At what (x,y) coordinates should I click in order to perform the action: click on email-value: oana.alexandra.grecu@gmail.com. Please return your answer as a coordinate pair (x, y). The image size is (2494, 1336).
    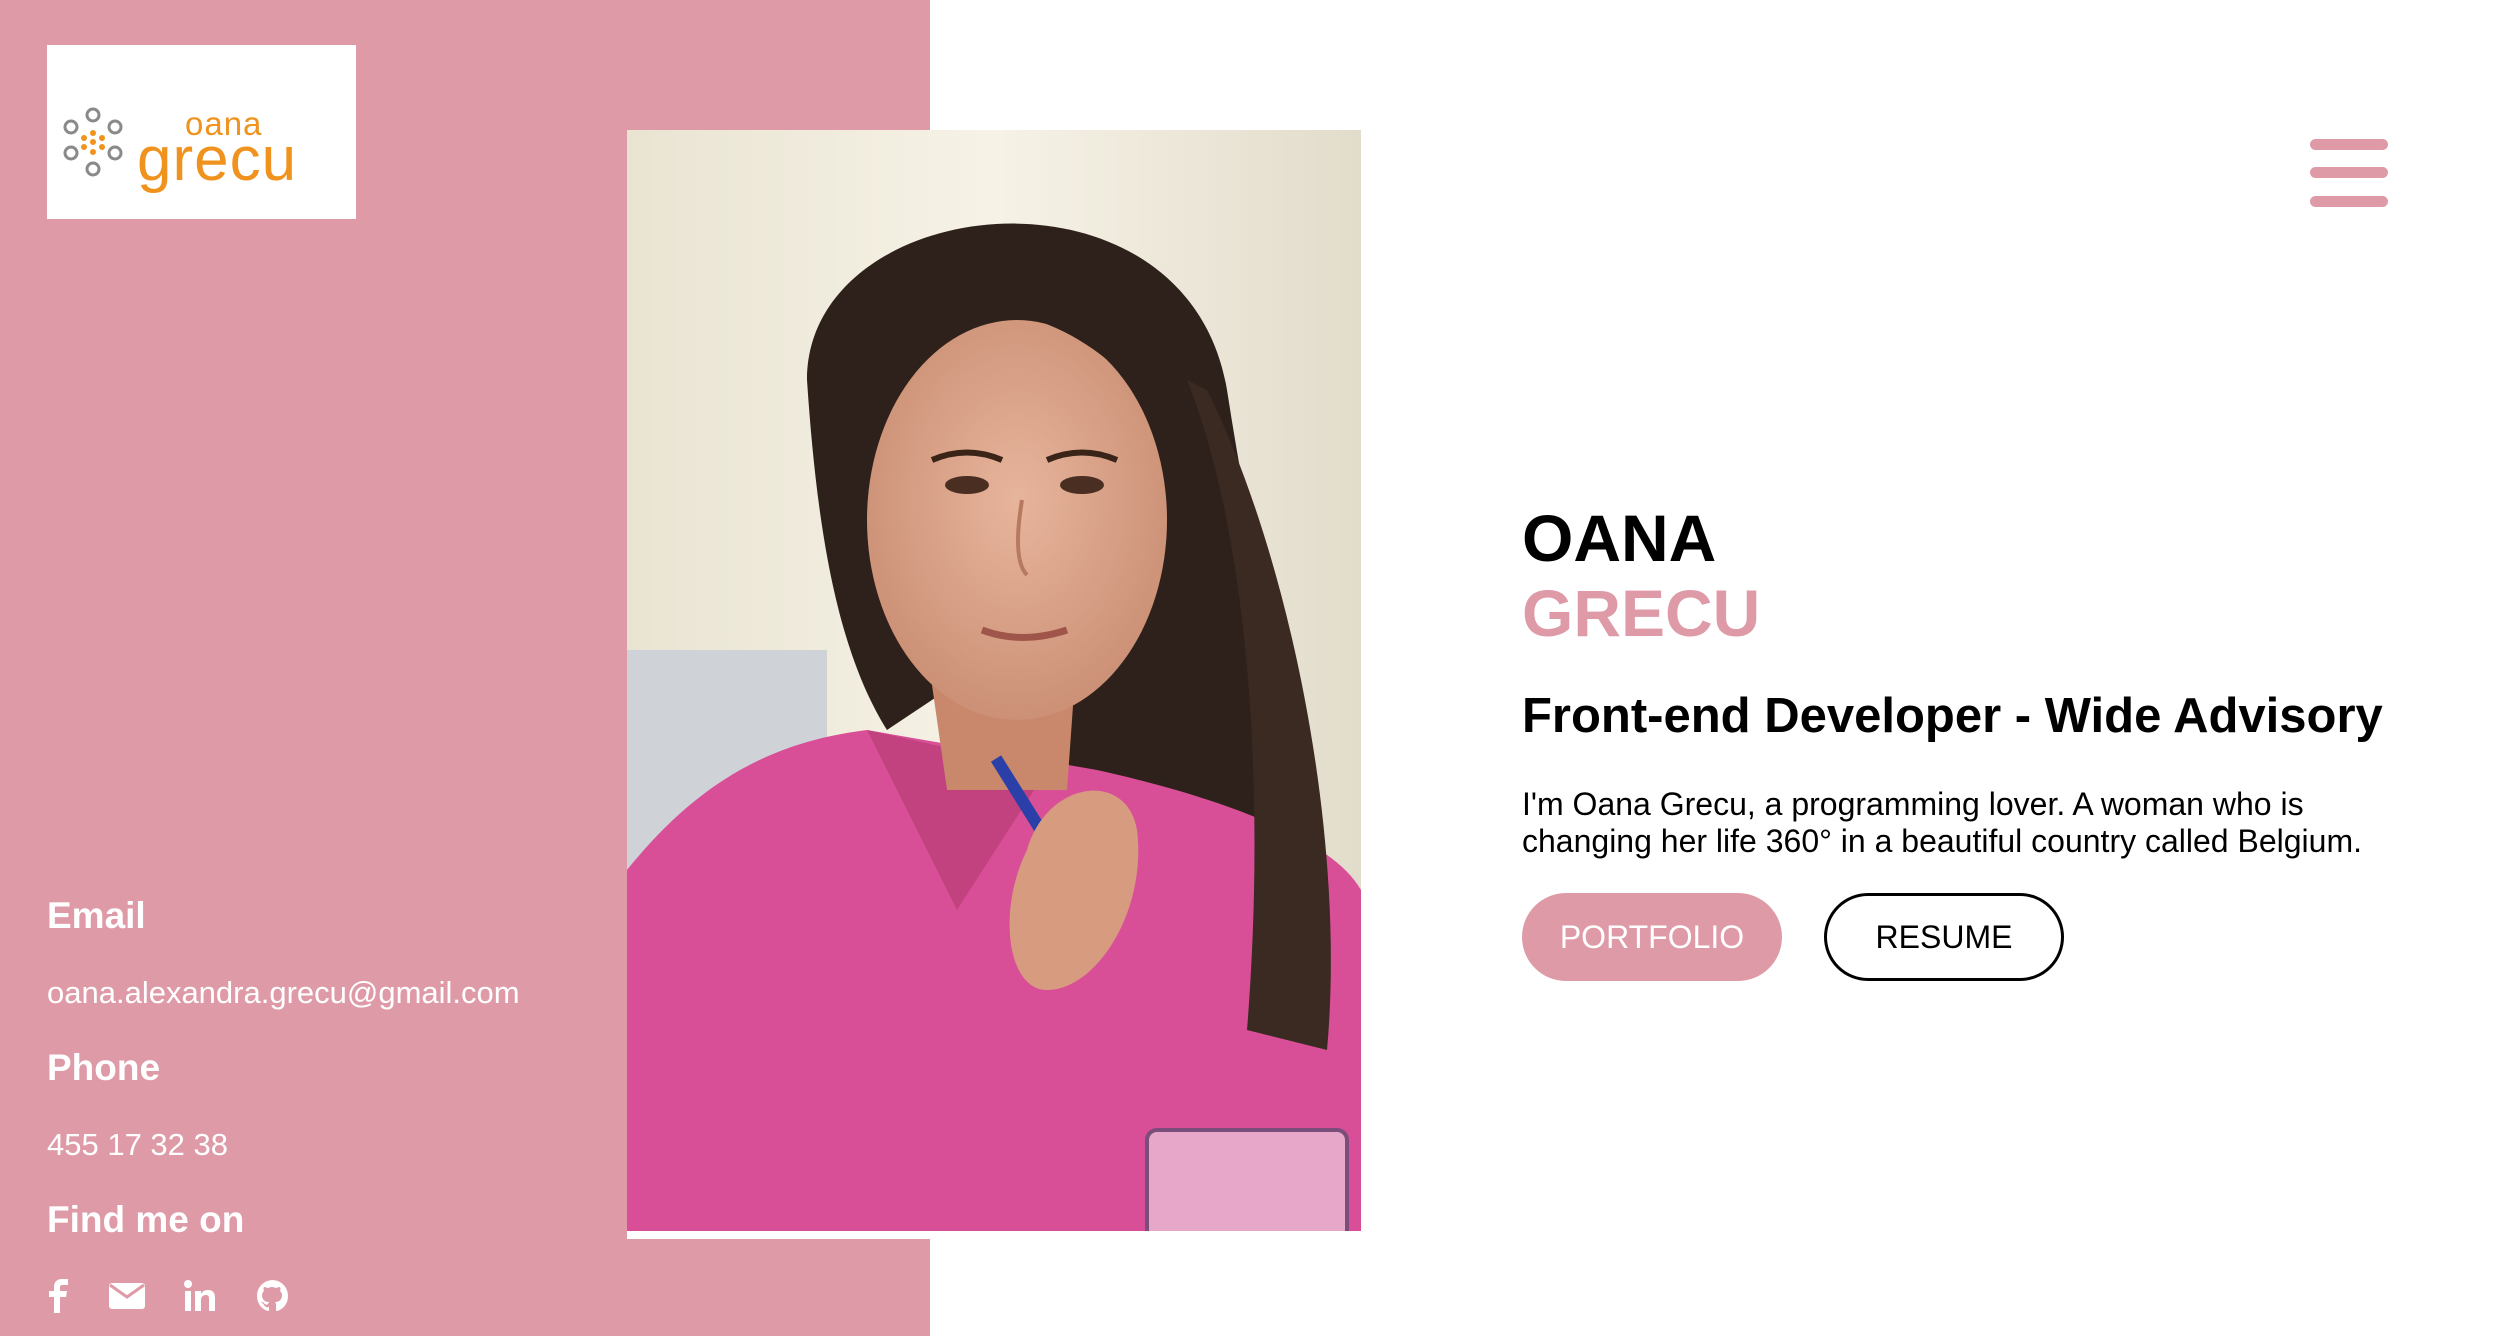
    Looking at the image, I should click on (283, 993).